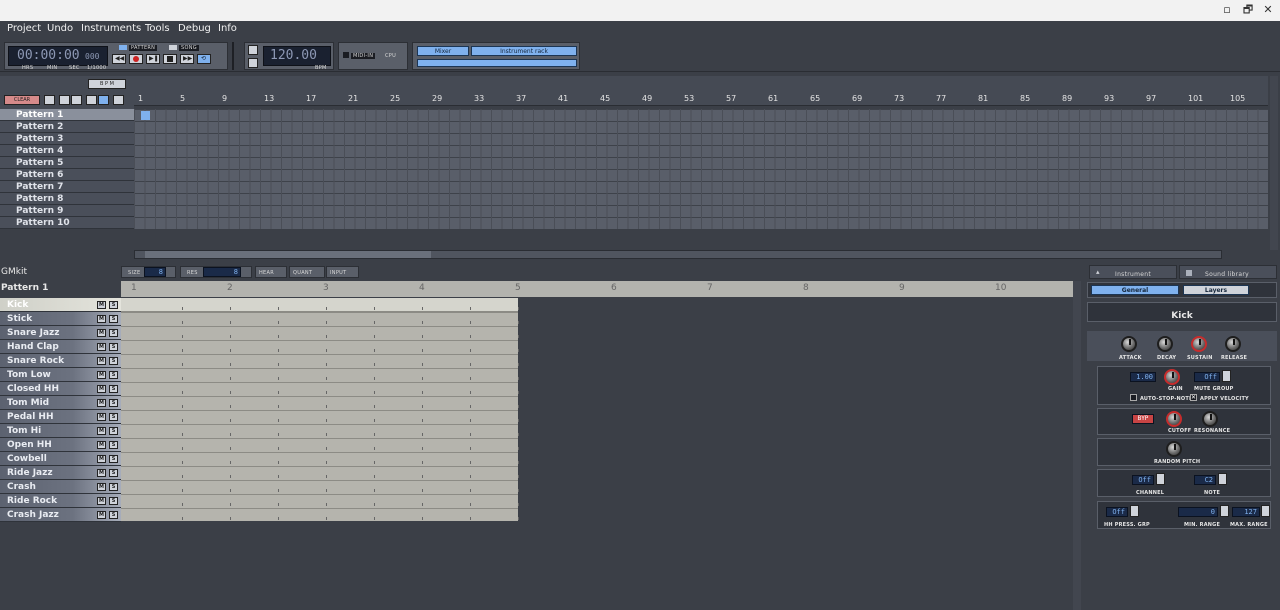 This screenshot has height=610, width=1280. What do you see at coordinates (67, 127) in the screenshot?
I see `pattern-list-item: Pattern 2` at bounding box center [67, 127].